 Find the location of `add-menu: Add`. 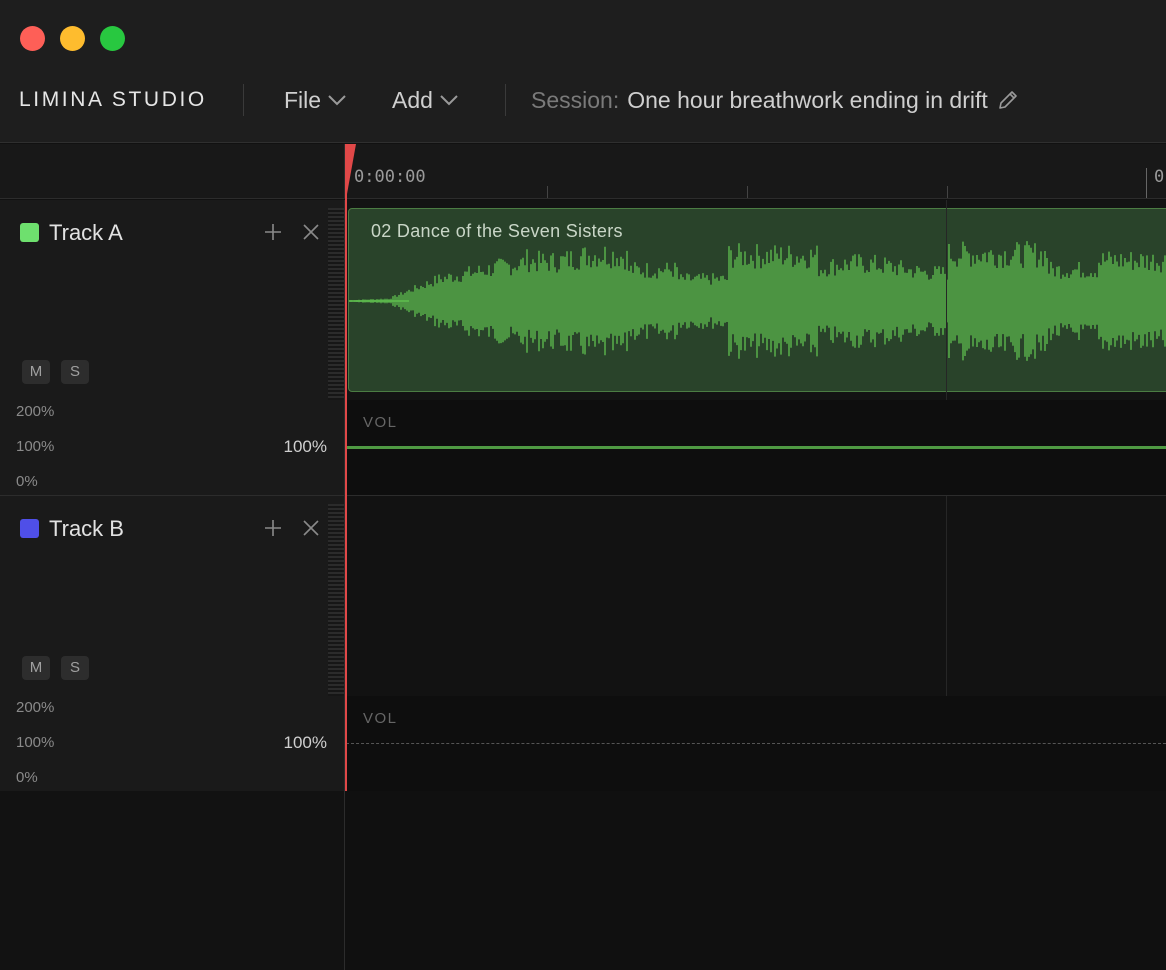

add-menu: Add is located at coordinates (425, 100).